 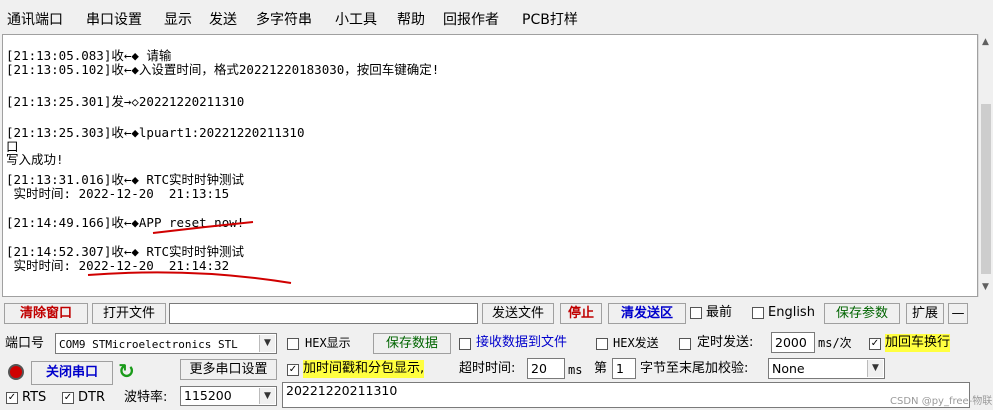 I want to click on open-file-button: 打开文件, so click(x=129, y=313).